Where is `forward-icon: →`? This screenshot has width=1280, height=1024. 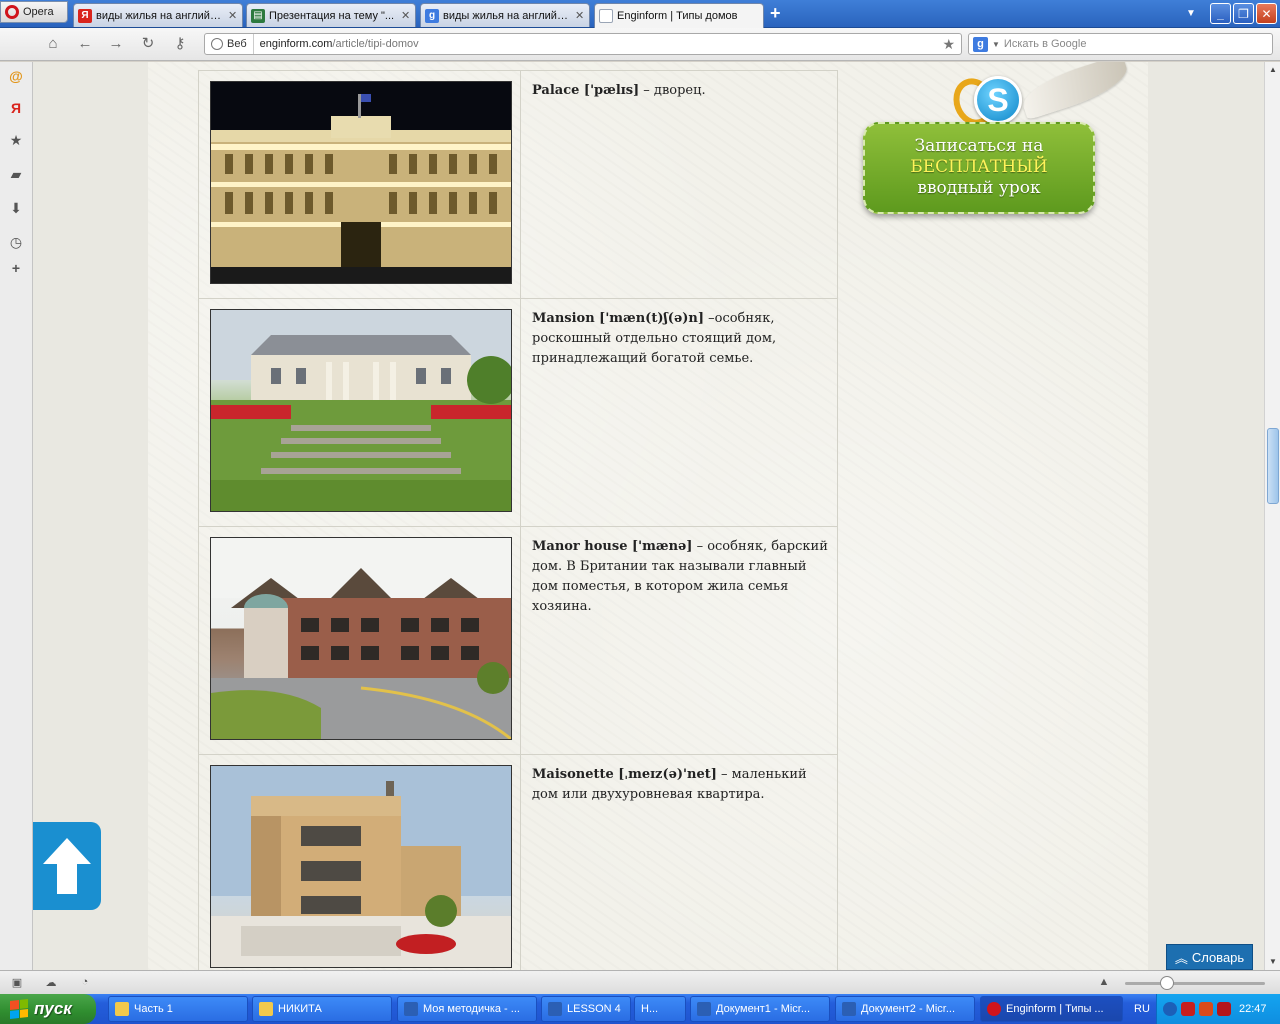 forward-icon: → is located at coordinates (116, 44).